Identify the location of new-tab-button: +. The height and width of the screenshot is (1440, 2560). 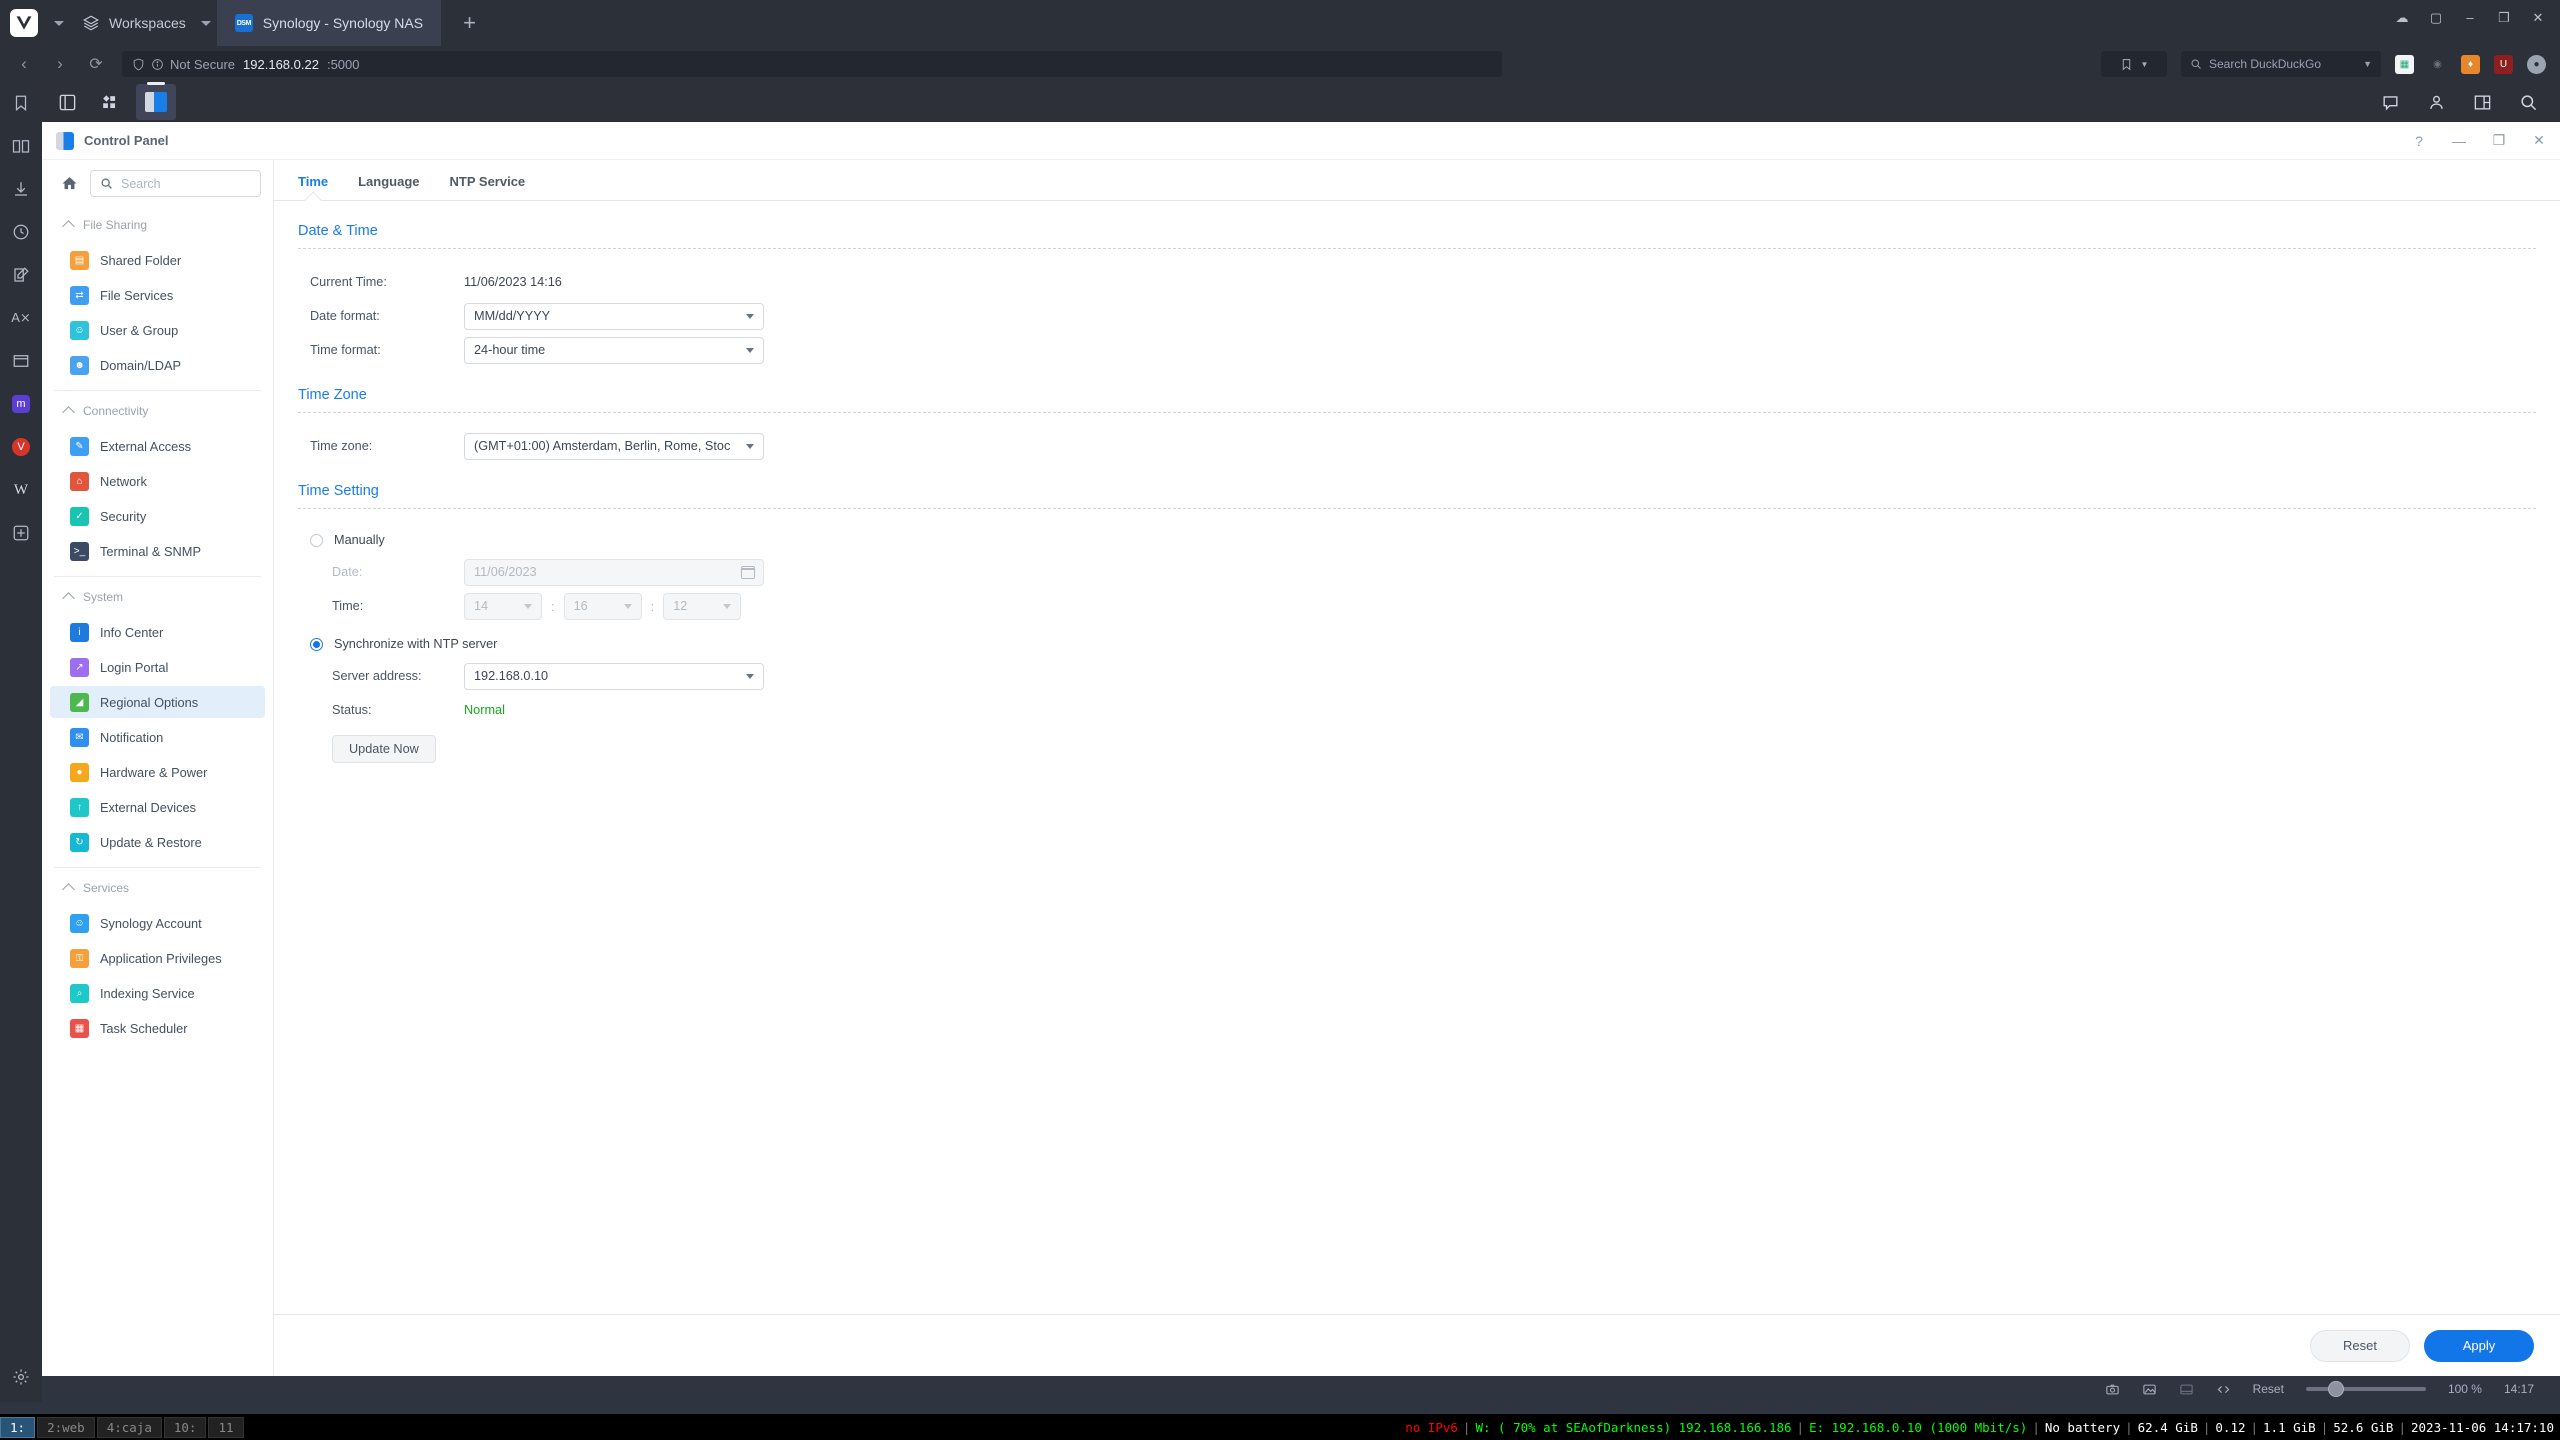
(469, 23).